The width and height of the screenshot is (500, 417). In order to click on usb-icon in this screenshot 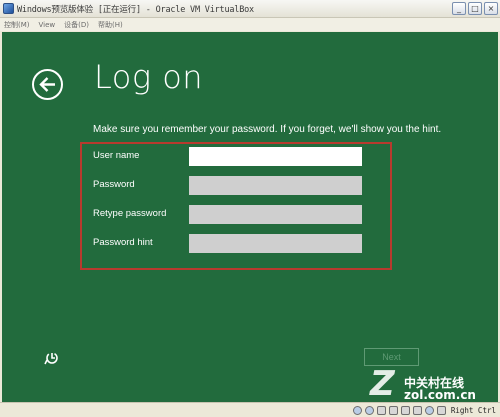, I will do `click(381, 410)`.